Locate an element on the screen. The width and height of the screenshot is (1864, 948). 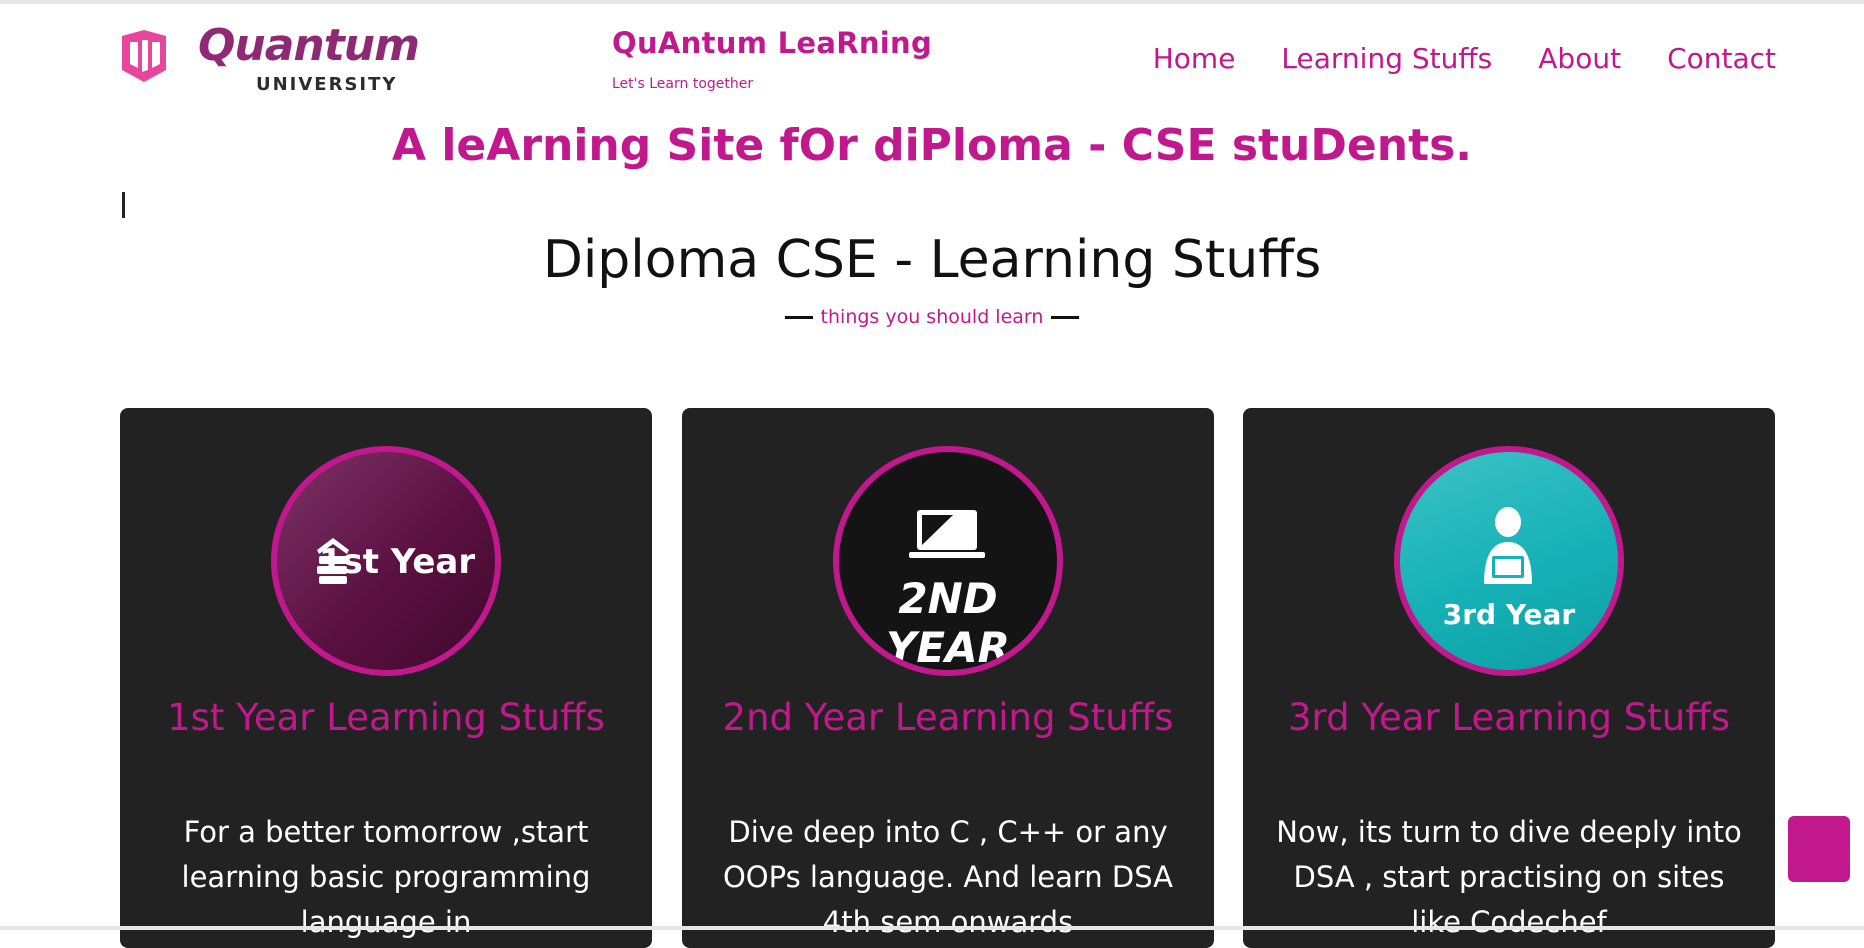
subtitle-text: things you should learn is located at coordinates (932, 317).